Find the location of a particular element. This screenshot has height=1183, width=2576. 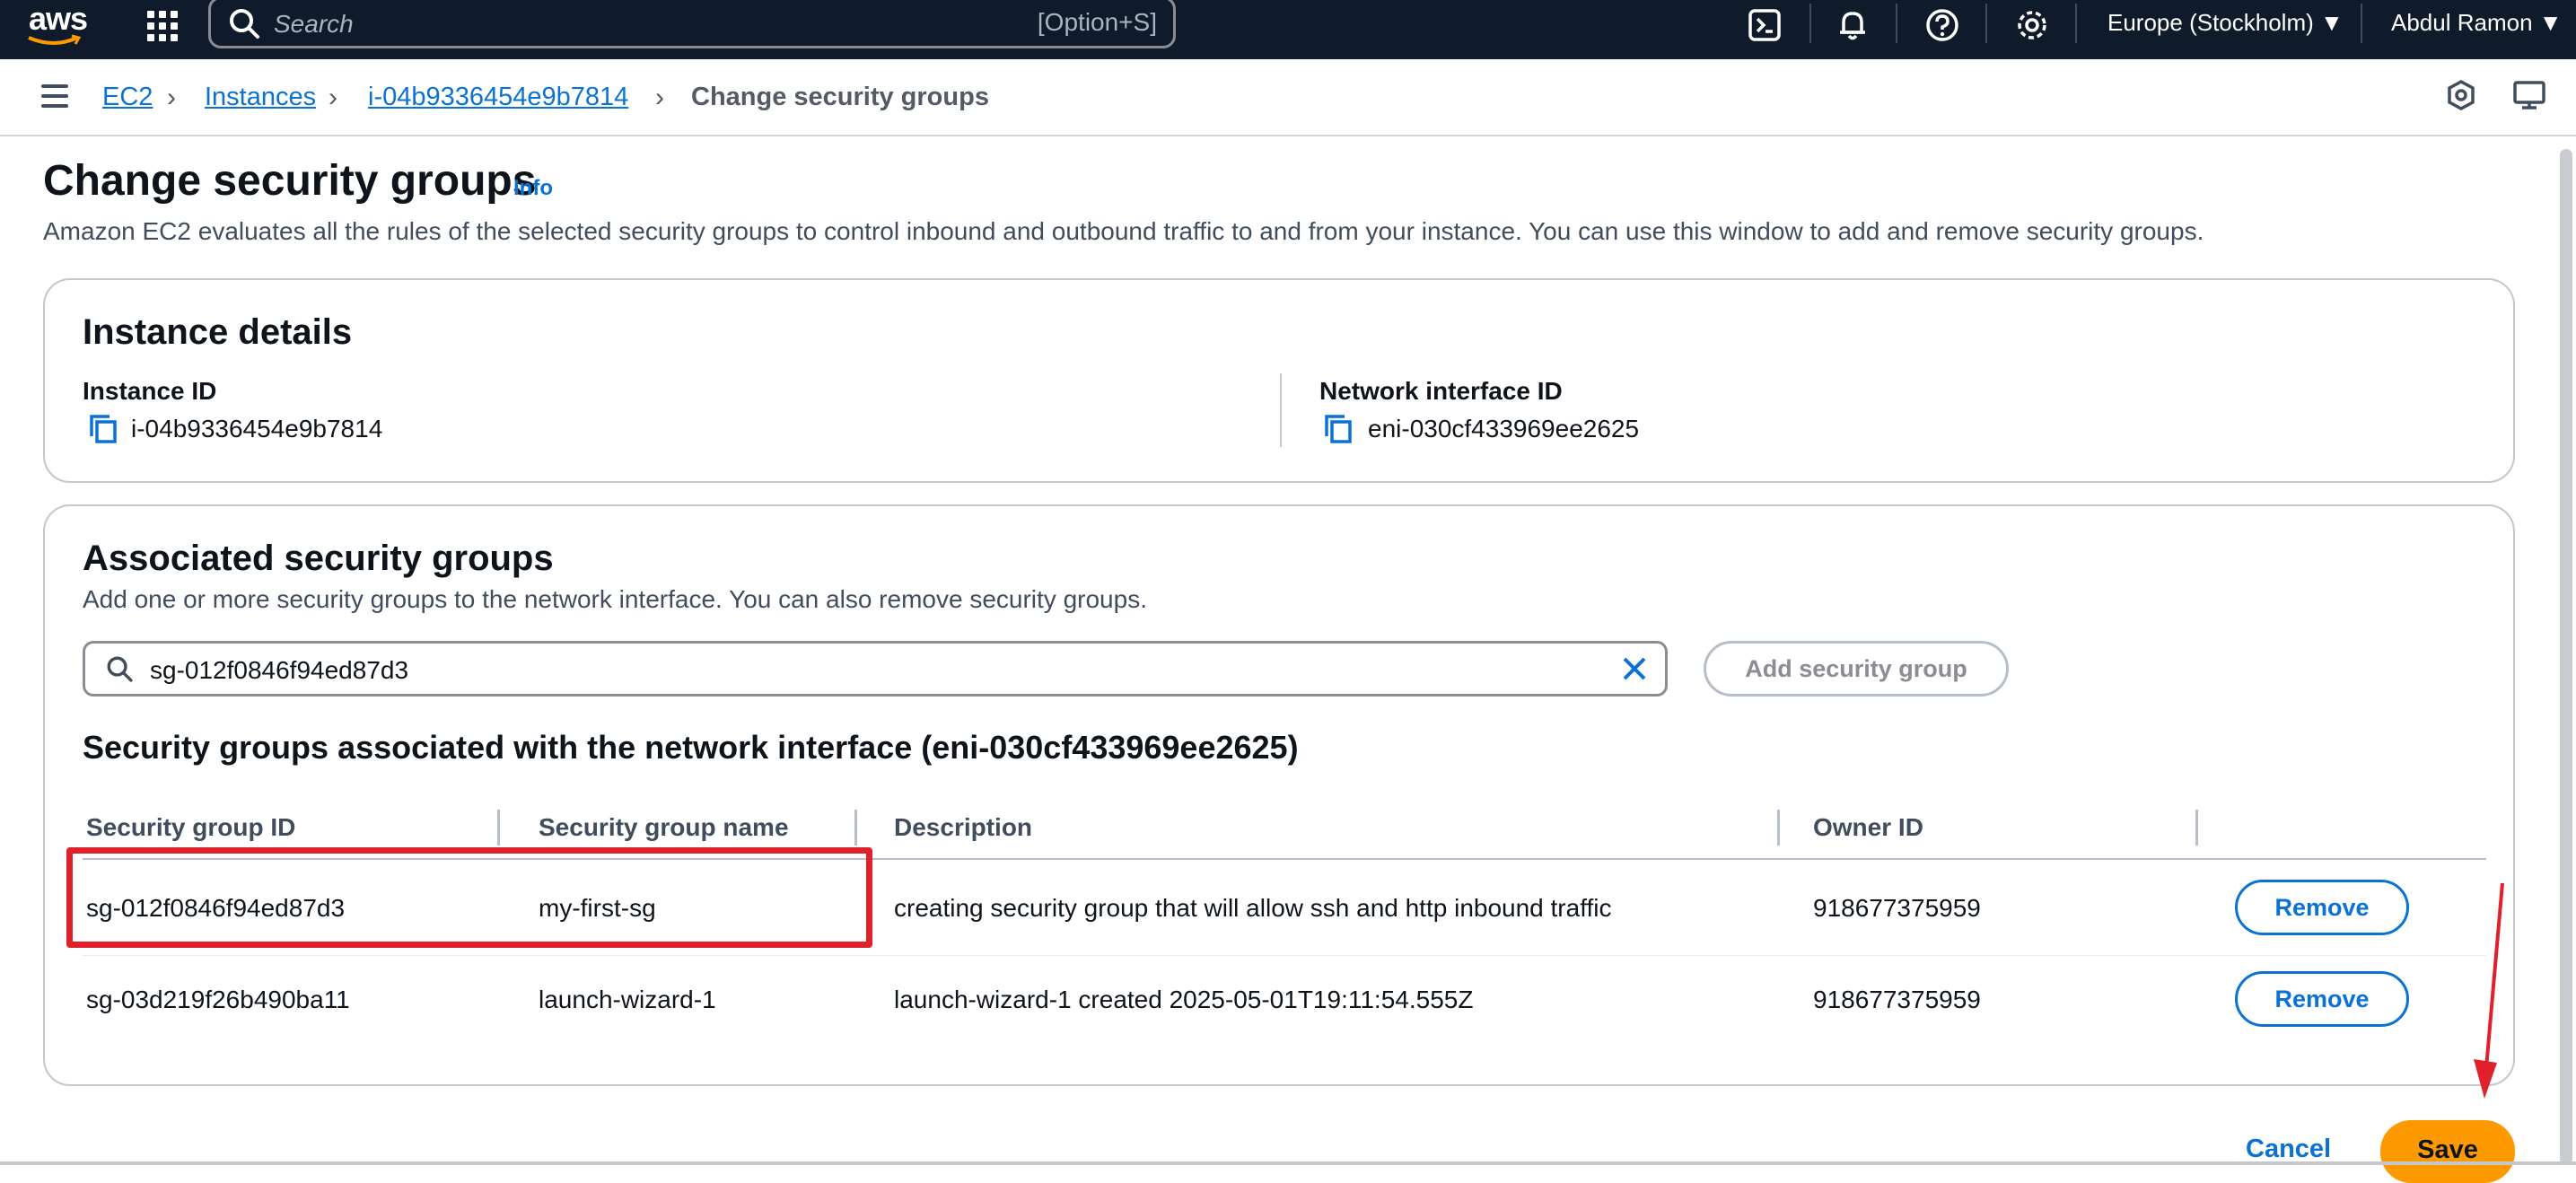

aws-logo-smile is located at coordinates (54, 39).